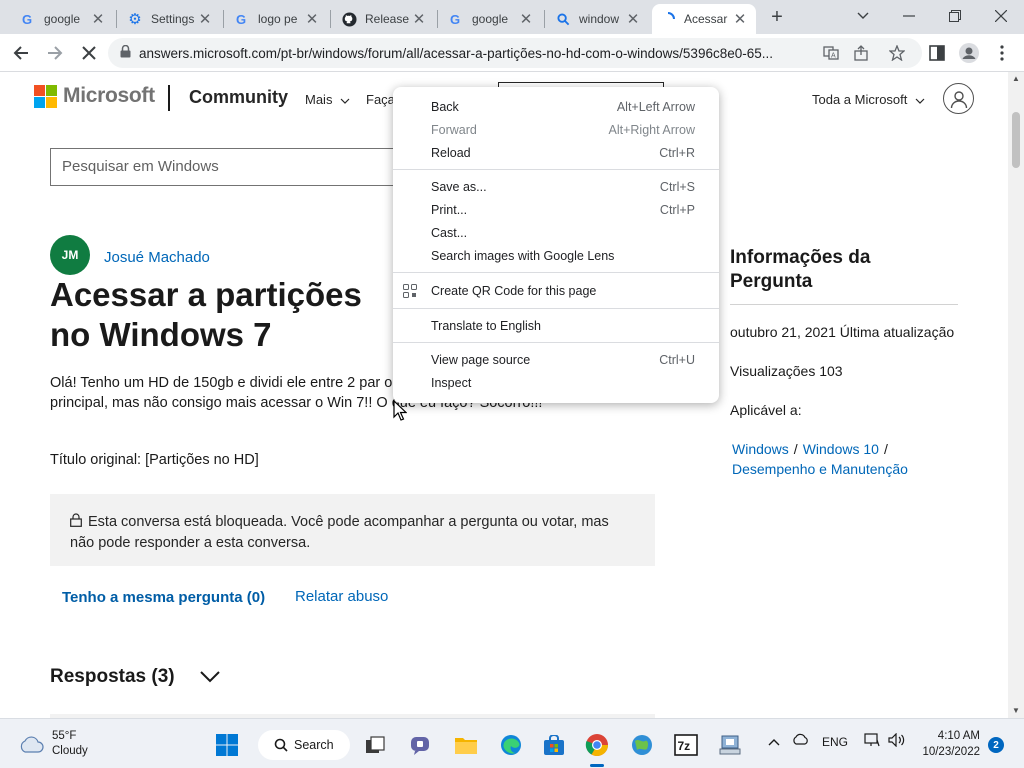 This screenshot has height=768, width=1024. What do you see at coordinates (841, 449) in the screenshot?
I see `tag-link: Windows 10` at bounding box center [841, 449].